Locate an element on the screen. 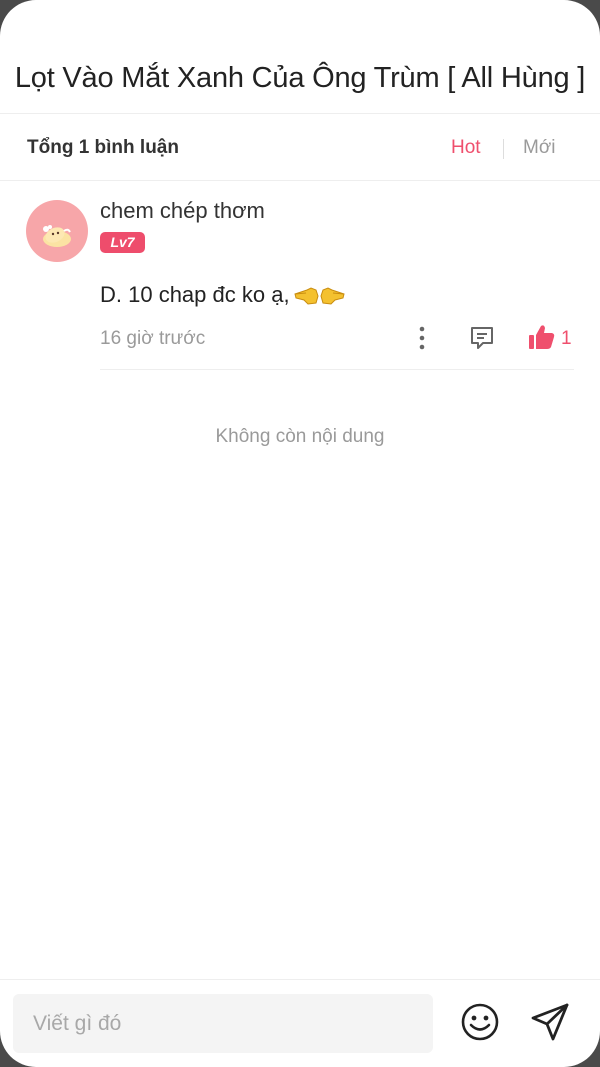  comment-divider is located at coordinates (337, 369).